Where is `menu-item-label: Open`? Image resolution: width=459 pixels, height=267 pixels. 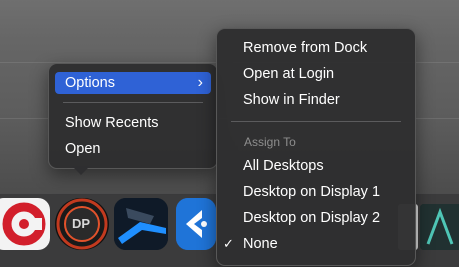
menu-item-label: Open is located at coordinates (83, 149).